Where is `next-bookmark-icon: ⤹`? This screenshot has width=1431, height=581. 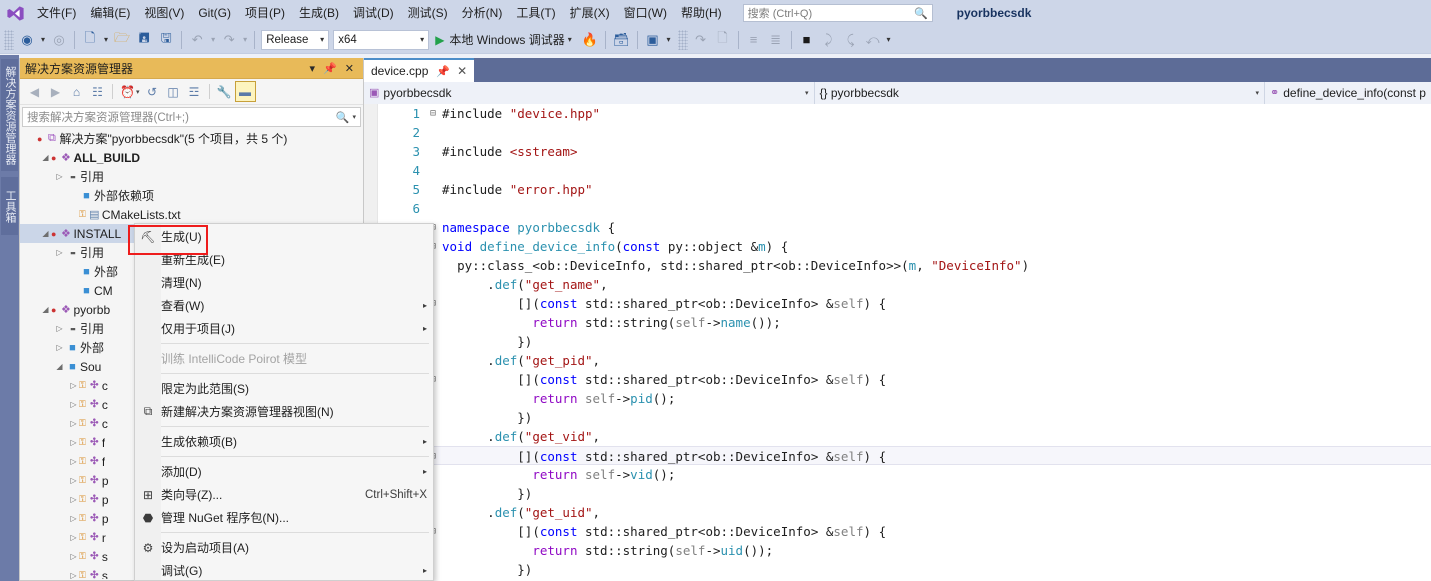 next-bookmark-icon: ⤹ is located at coordinates (851, 40).